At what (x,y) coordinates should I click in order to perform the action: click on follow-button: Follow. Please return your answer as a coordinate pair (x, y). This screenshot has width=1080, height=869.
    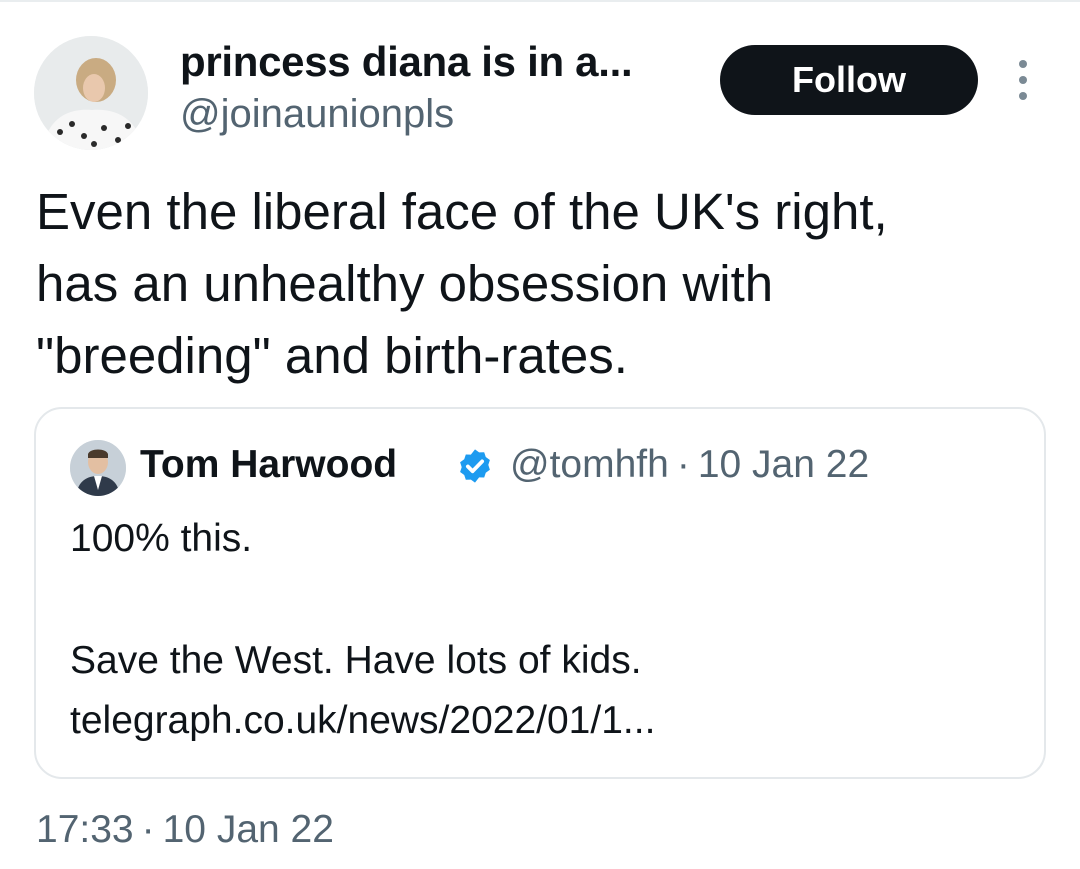
    Looking at the image, I should click on (849, 80).